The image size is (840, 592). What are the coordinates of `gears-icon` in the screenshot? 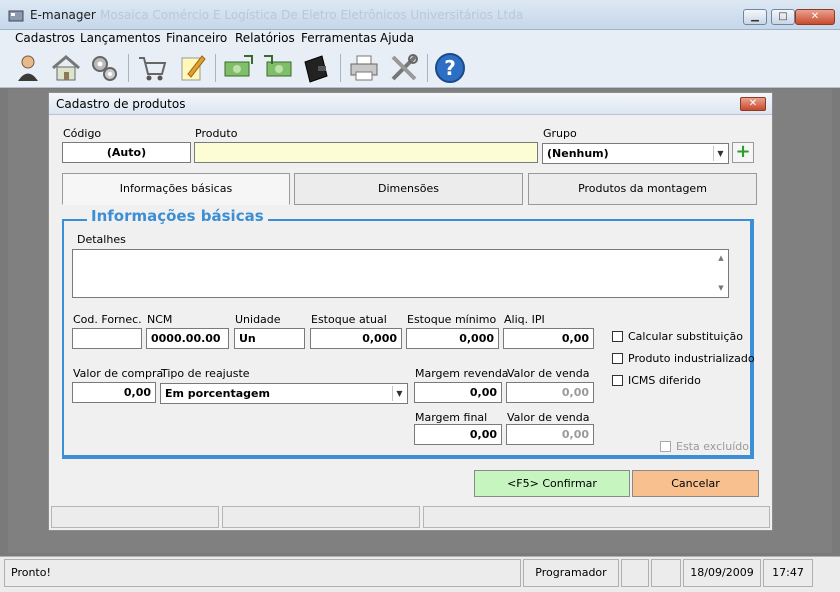 It's located at (104, 68).